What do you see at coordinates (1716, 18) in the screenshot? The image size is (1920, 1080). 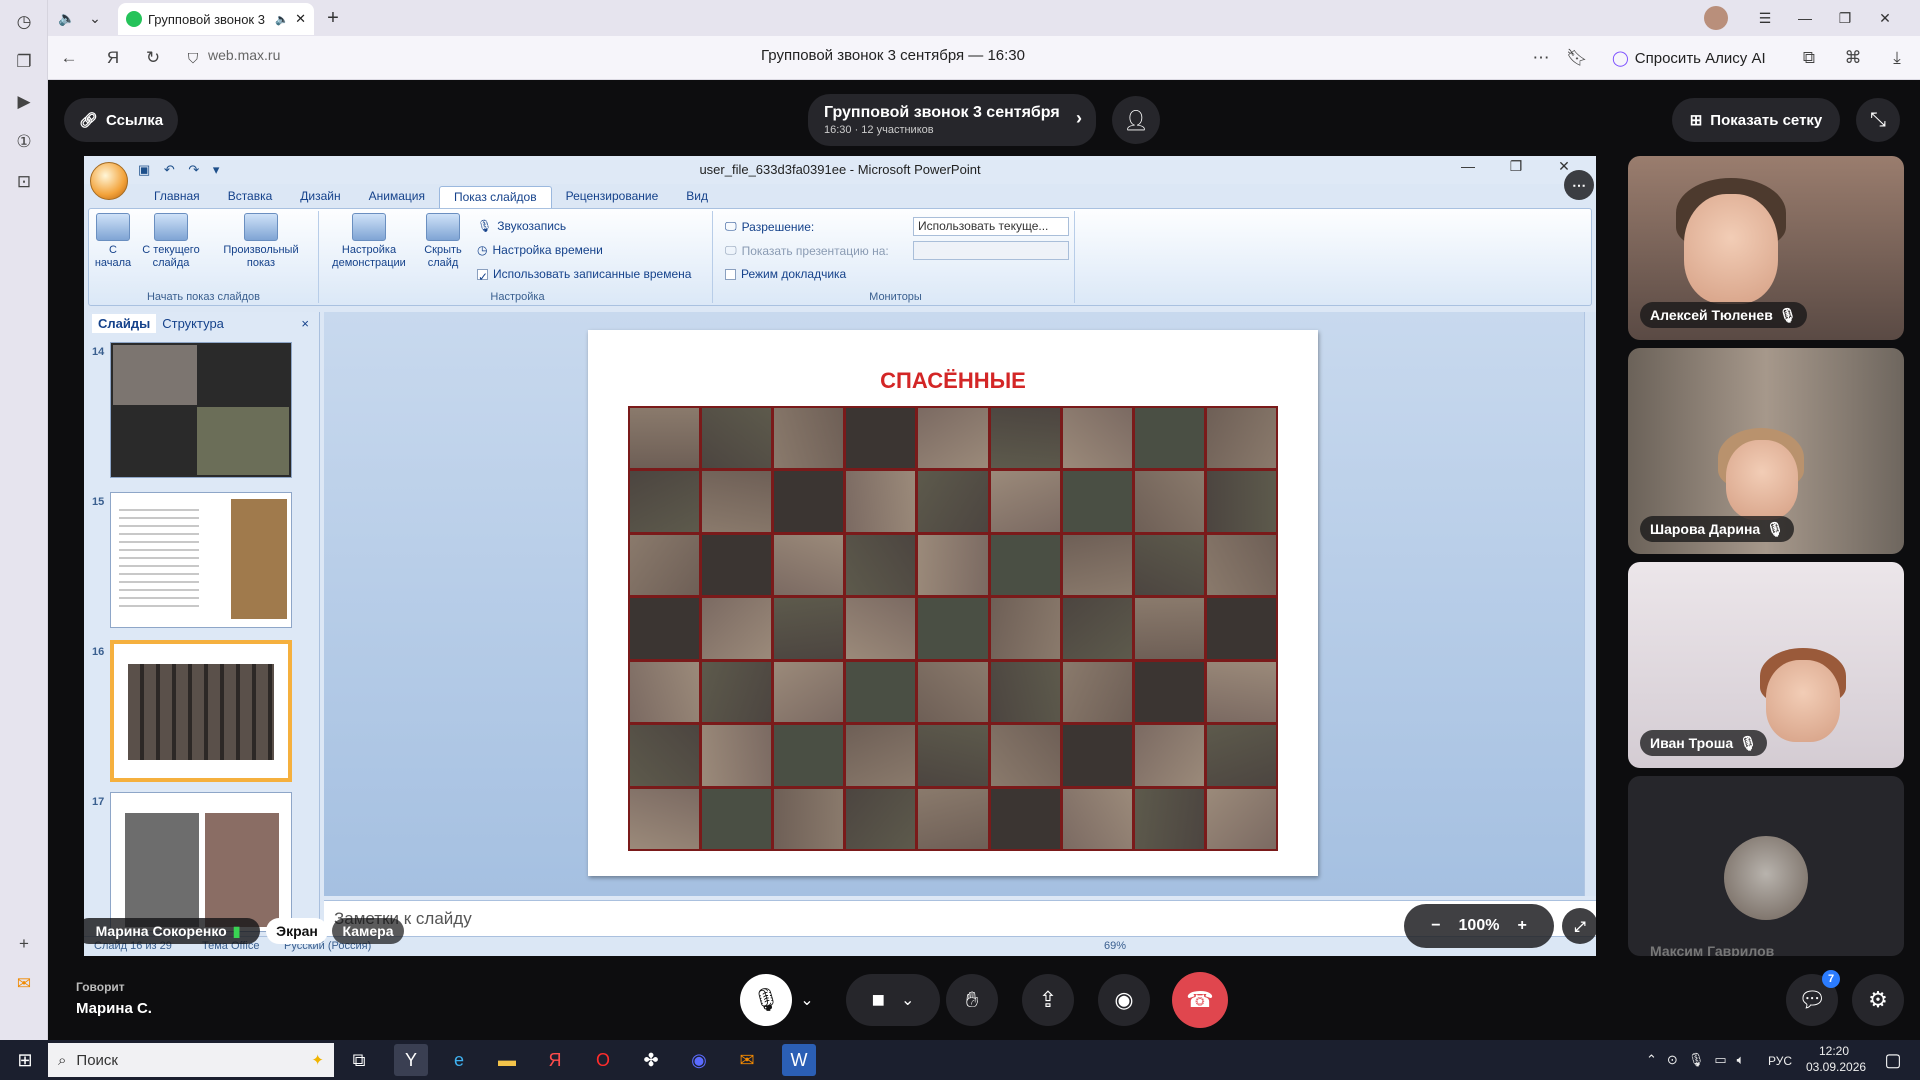 I see `avatar` at bounding box center [1716, 18].